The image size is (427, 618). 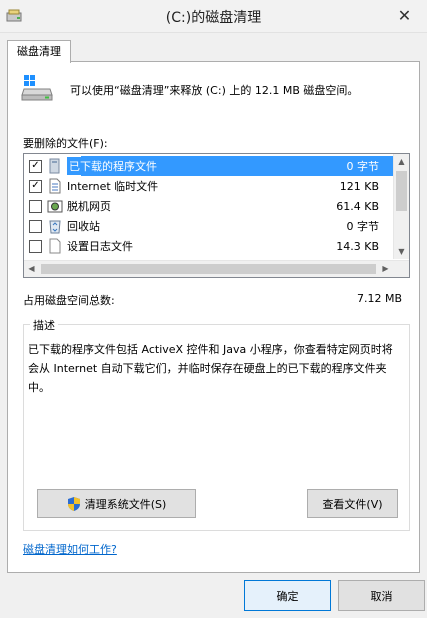 I want to click on list-item-name: 回收站, so click(x=83, y=226).